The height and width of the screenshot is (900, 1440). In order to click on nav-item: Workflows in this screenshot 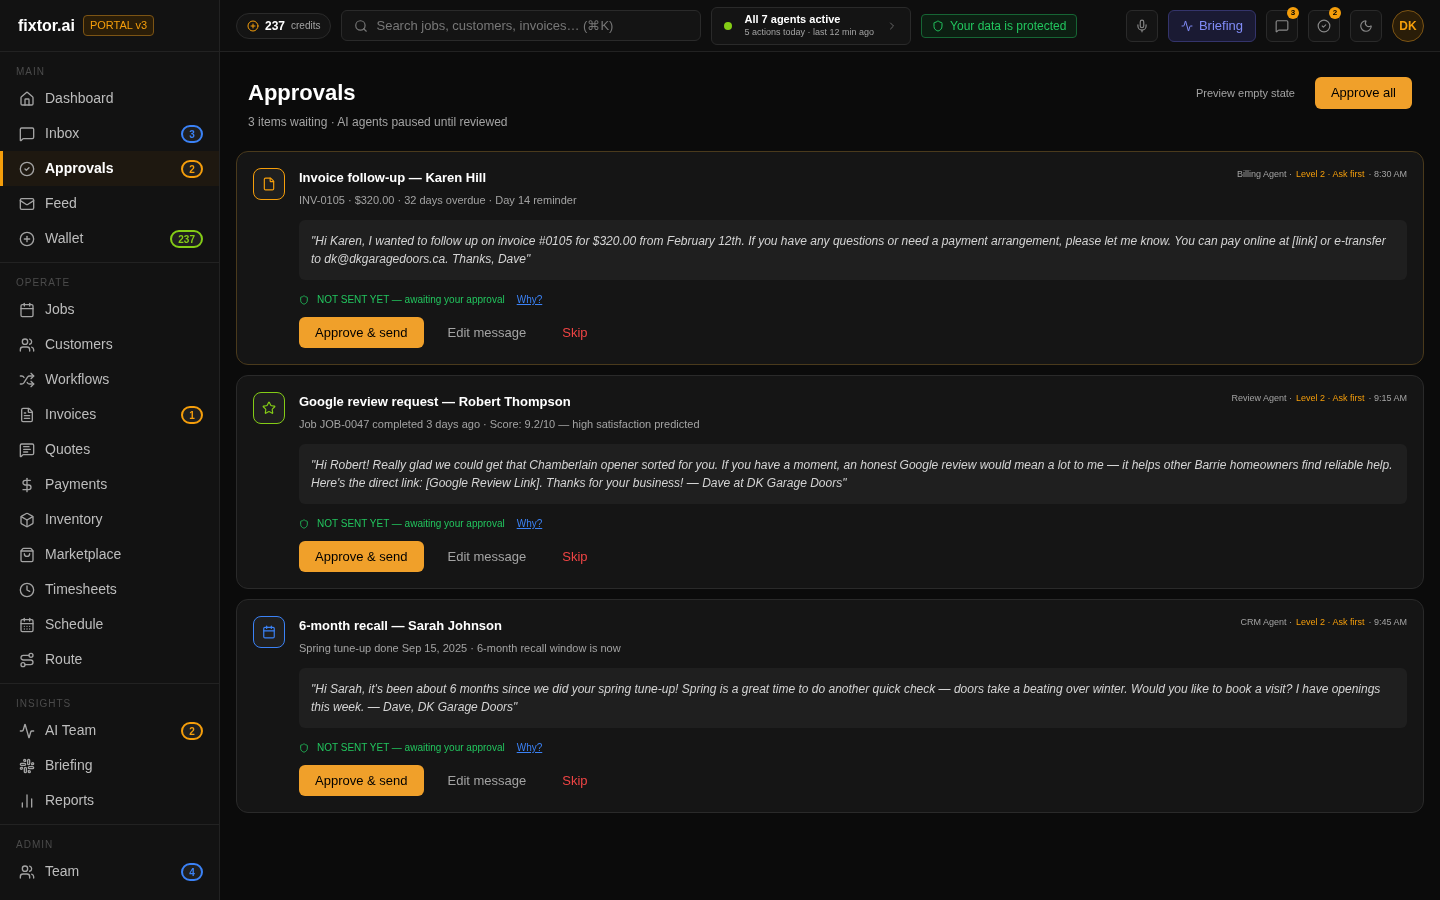, I will do `click(109, 379)`.